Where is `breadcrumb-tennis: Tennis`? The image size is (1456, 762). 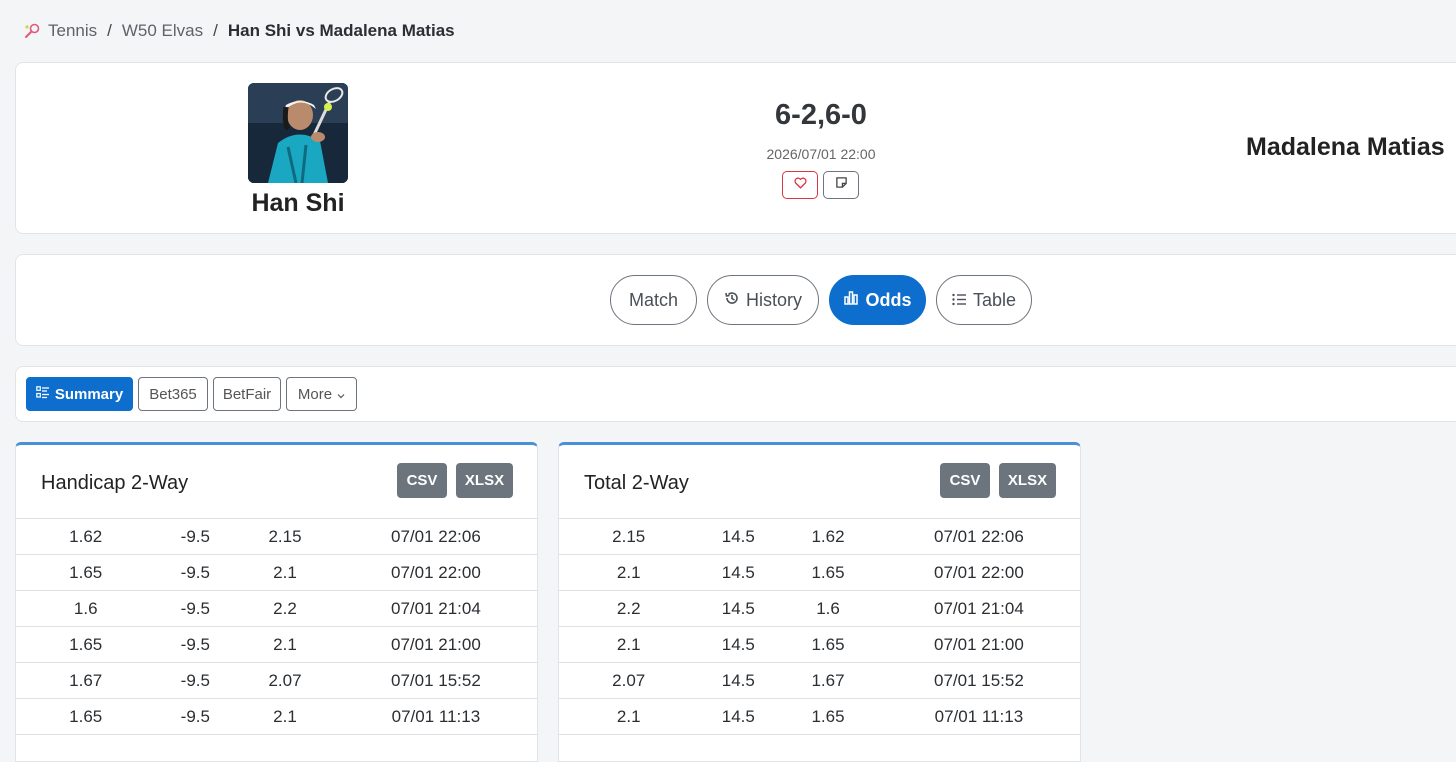
breadcrumb-tennis: Tennis is located at coordinates (72, 31).